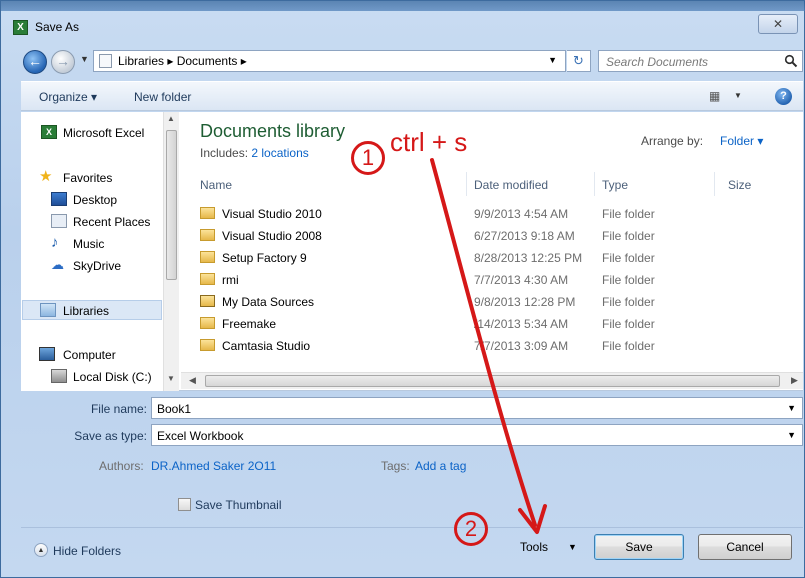 Image resolution: width=805 pixels, height=578 pixels. What do you see at coordinates (171, 118) in the screenshot?
I see `scroll-up-arrow: ▲` at bounding box center [171, 118].